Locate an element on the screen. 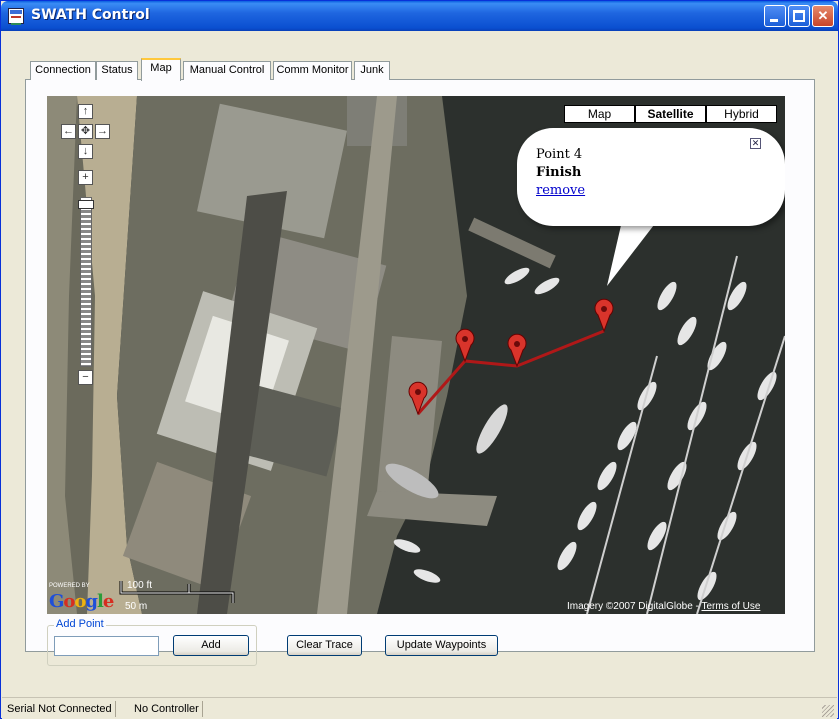 The width and height of the screenshot is (839, 719). close-button: ✕ is located at coordinates (823, 16).